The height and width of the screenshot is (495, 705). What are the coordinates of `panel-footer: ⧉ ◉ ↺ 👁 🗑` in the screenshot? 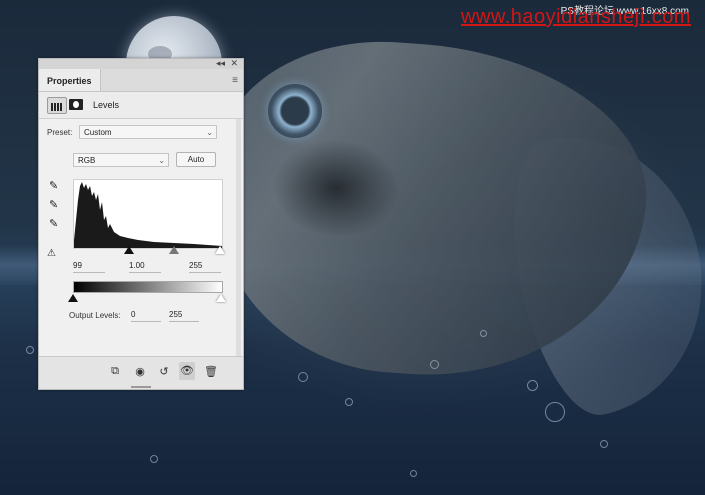 It's located at (141, 372).